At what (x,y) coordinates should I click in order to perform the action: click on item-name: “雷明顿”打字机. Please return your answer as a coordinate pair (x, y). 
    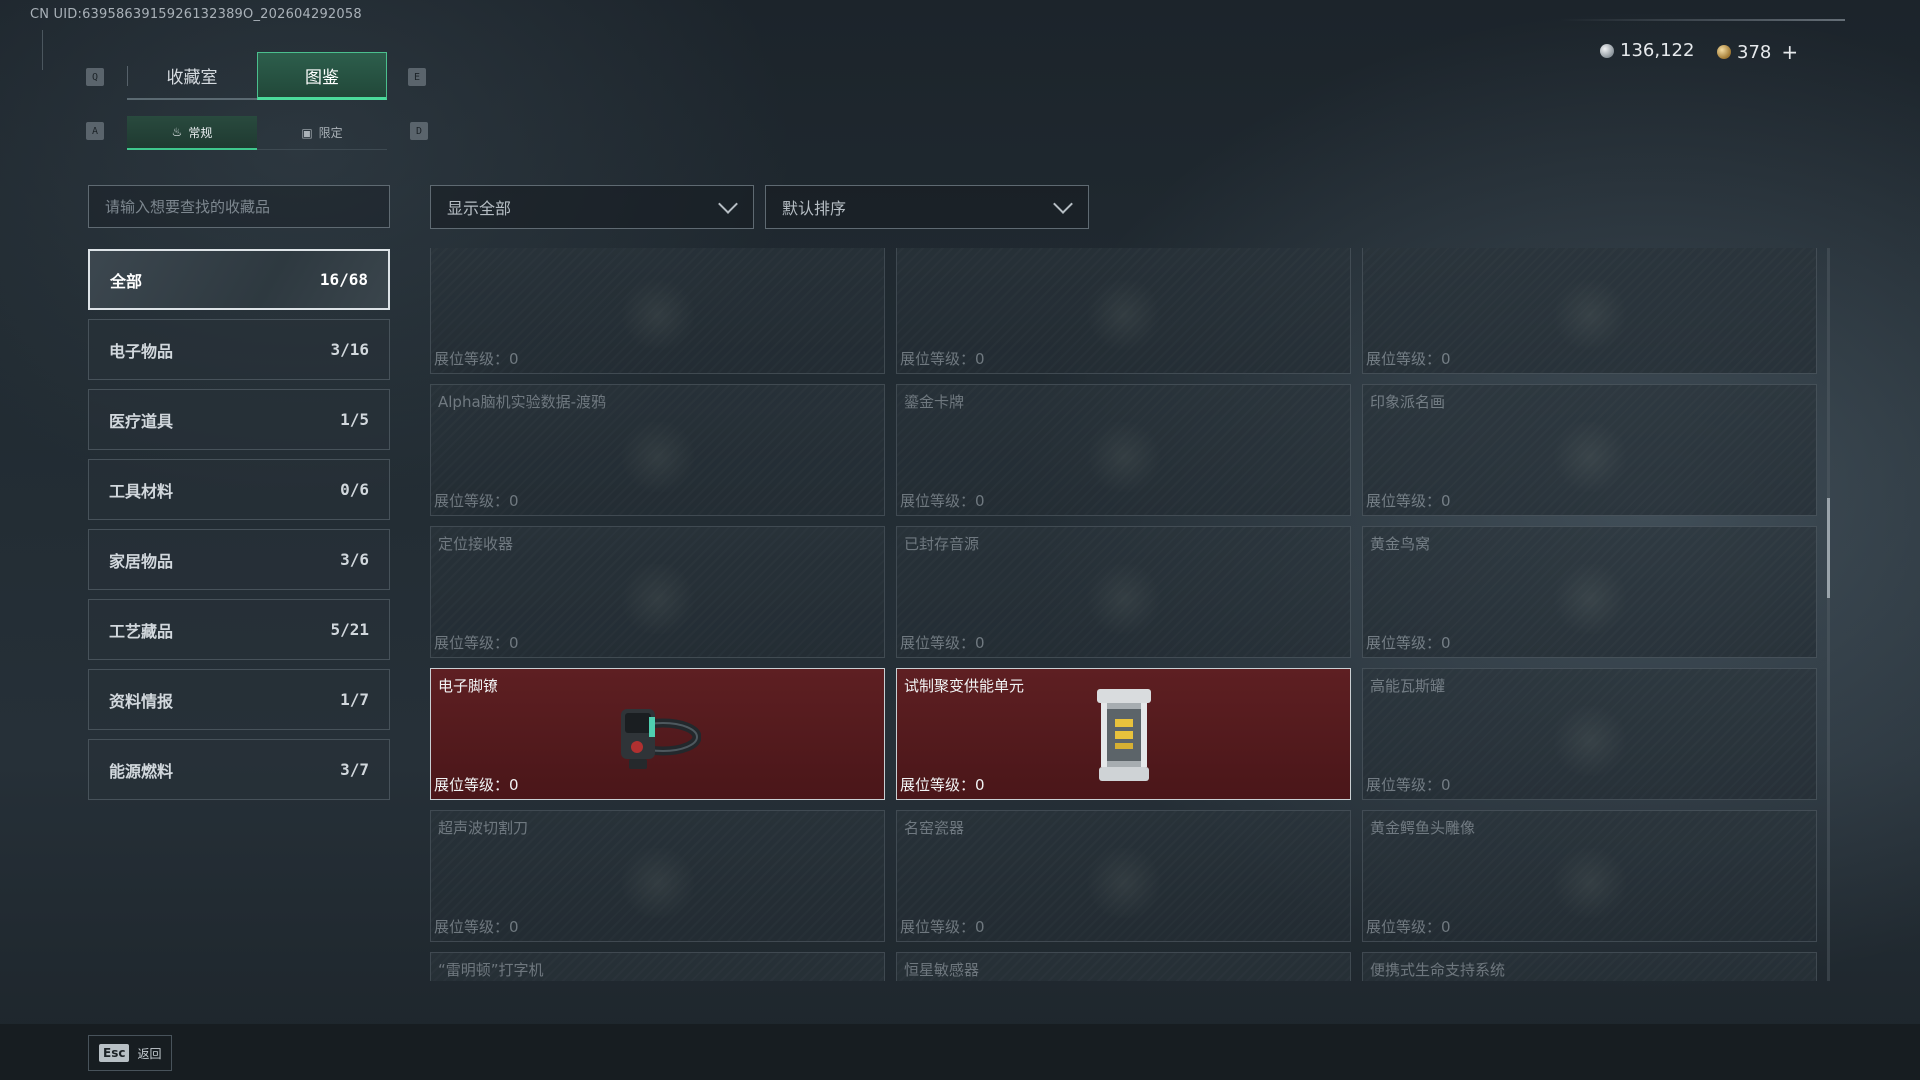
    Looking at the image, I should click on (491, 970).